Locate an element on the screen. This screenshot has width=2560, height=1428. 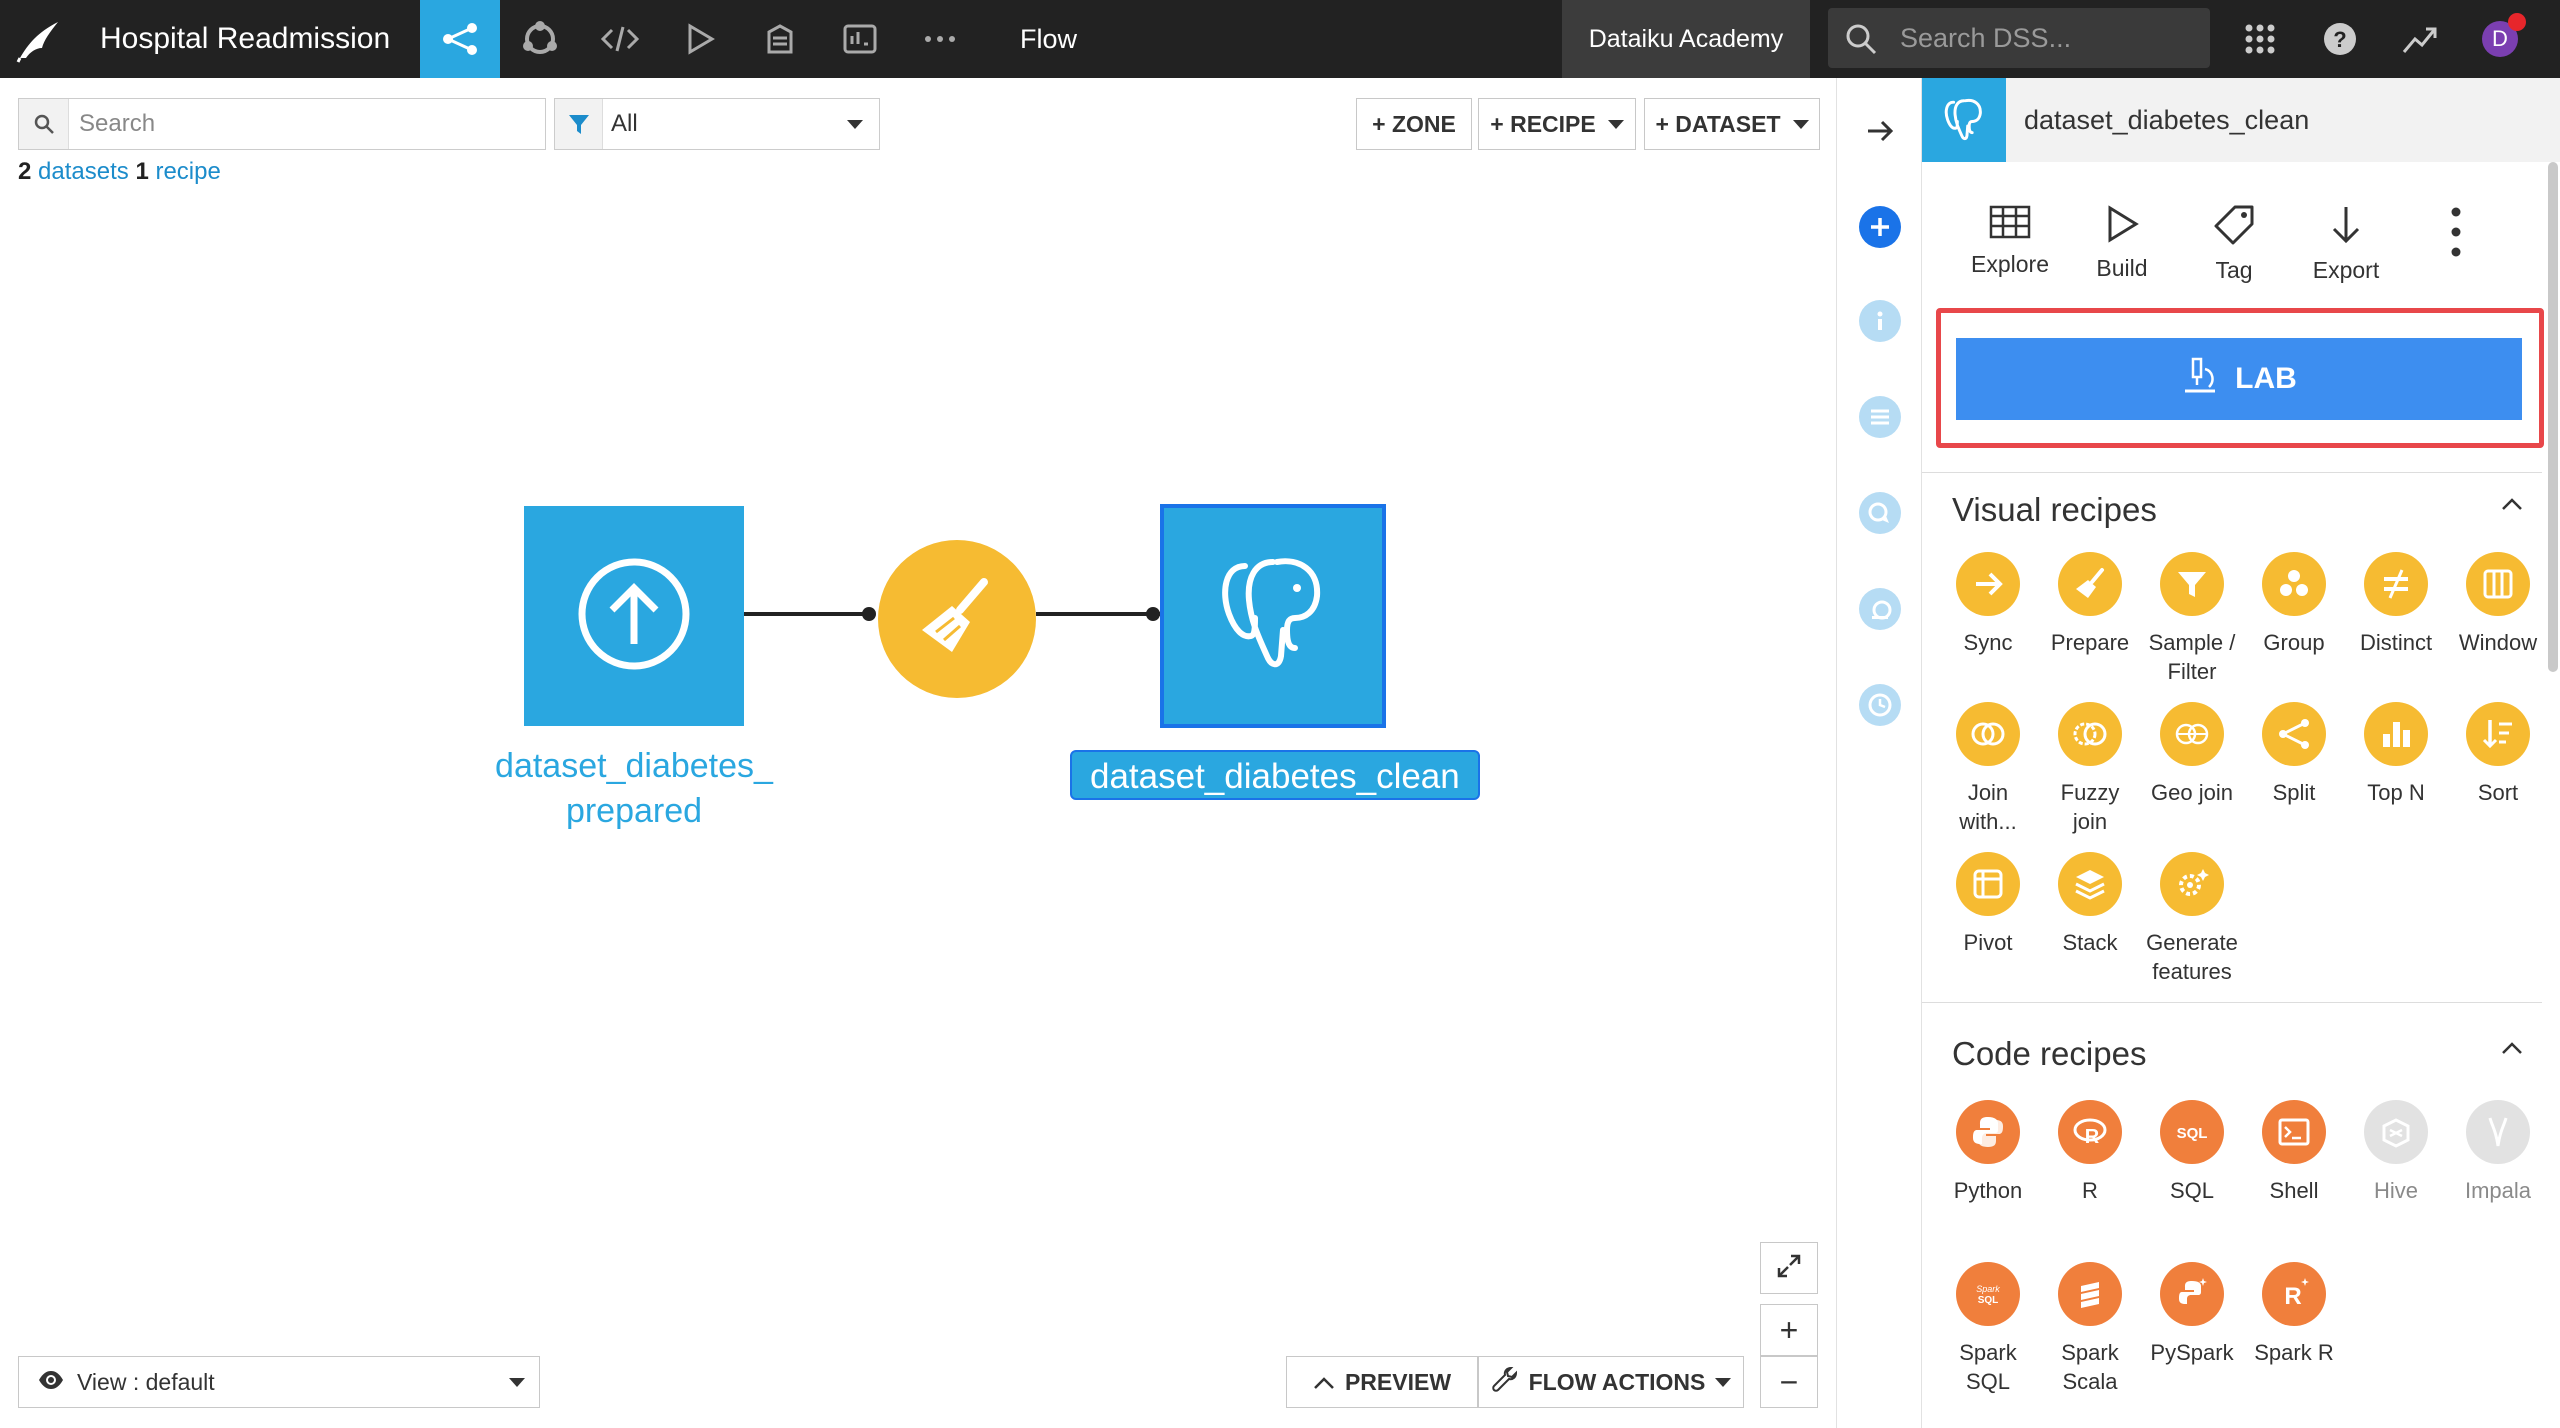
recipe-sample-filter: Sample / Filter is located at coordinates (2192, 619).